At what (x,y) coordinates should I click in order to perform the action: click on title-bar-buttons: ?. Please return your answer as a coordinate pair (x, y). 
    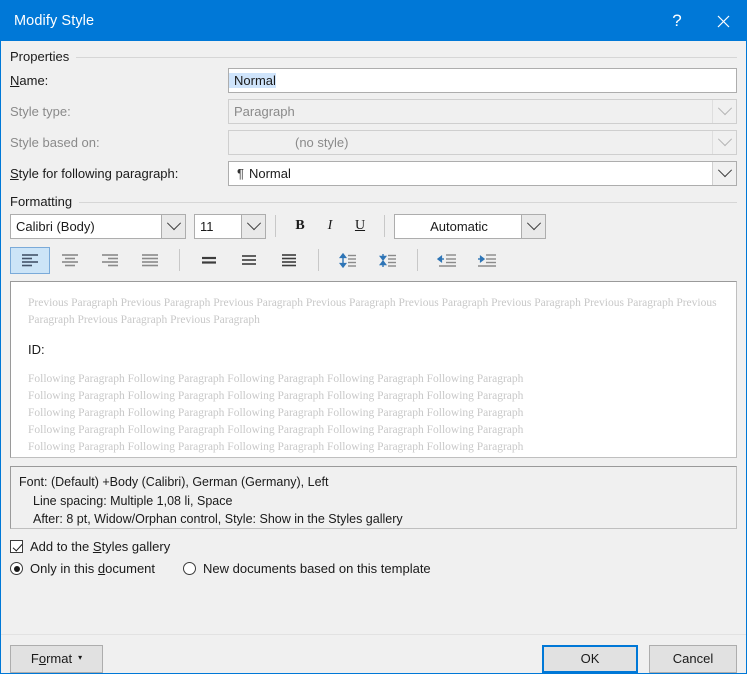
    Looking at the image, I should click on (700, 21).